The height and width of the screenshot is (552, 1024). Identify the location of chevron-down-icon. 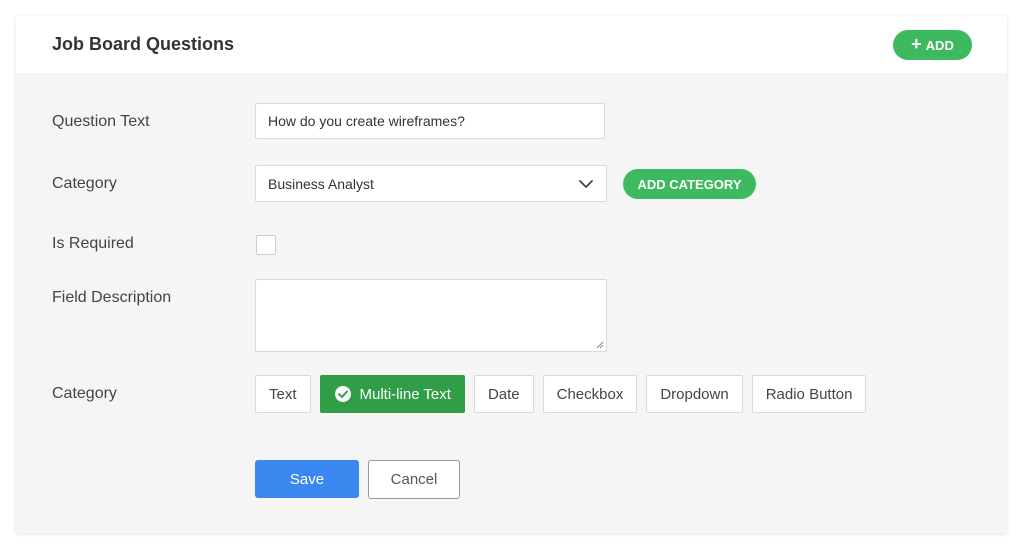
(586, 183).